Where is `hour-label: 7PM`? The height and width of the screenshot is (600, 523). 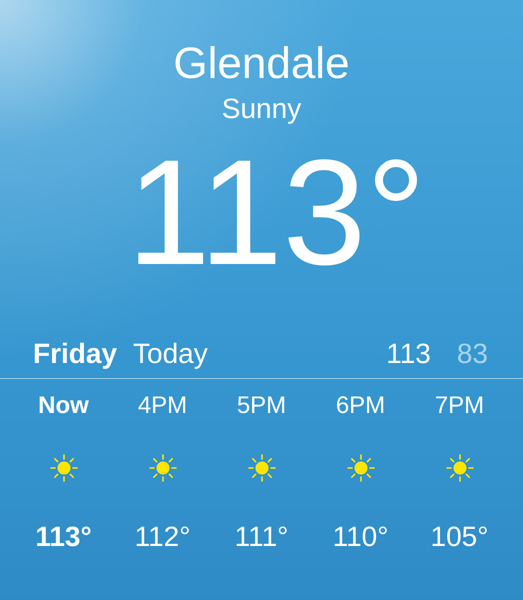
hour-label: 7PM is located at coordinates (459, 406).